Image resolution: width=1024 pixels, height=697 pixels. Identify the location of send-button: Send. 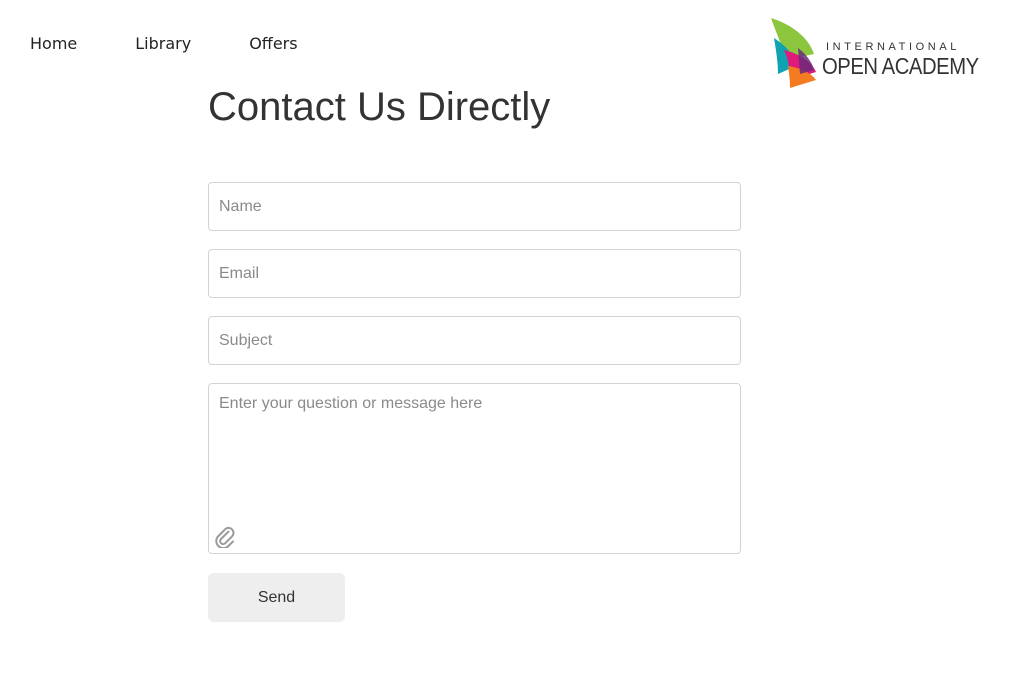
(276, 597).